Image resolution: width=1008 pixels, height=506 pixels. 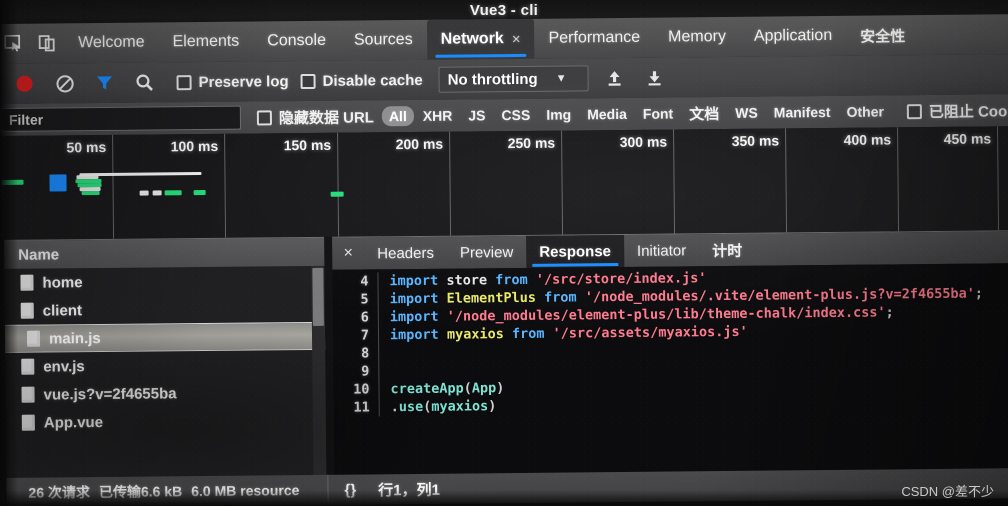 What do you see at coordinates (487, 252) in the screenshot?
I see `details-tab-preview: Preview` at bounding box center [487, 252].